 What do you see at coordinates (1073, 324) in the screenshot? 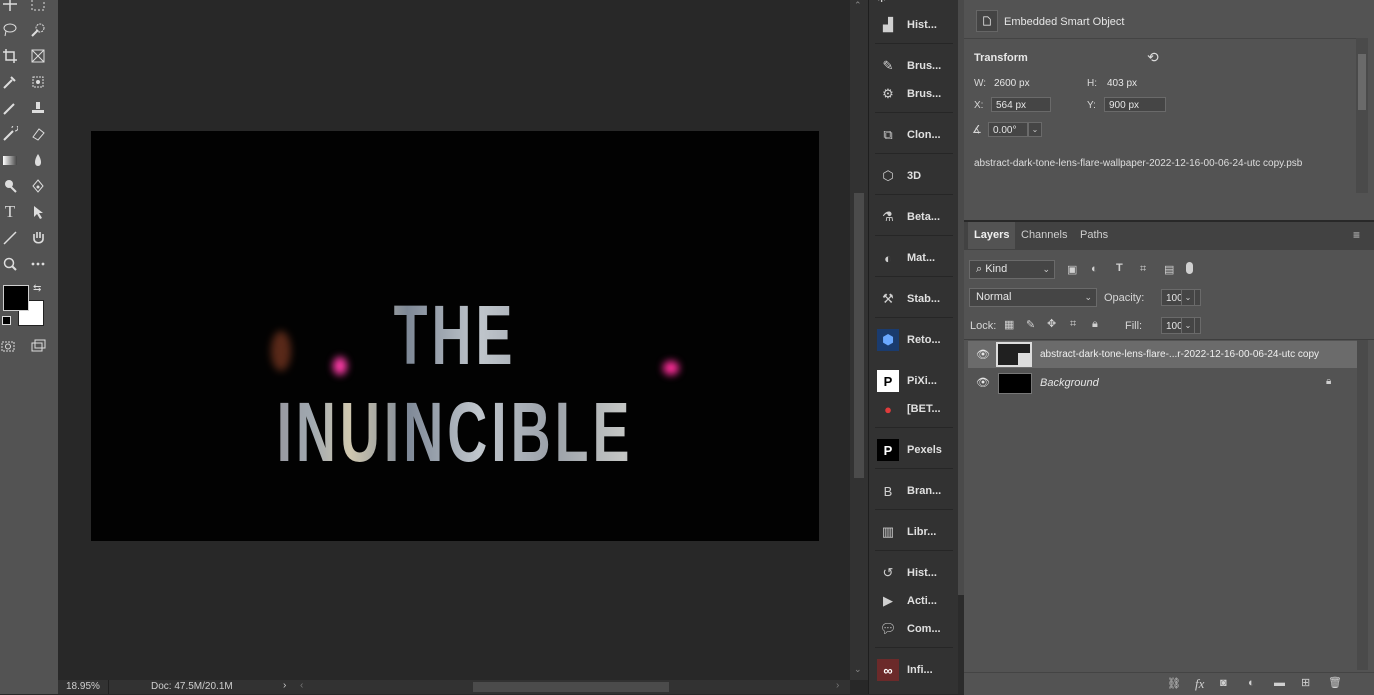
I see `lock-artboard-icon: ⌗` at bounding box center [1073, 324].